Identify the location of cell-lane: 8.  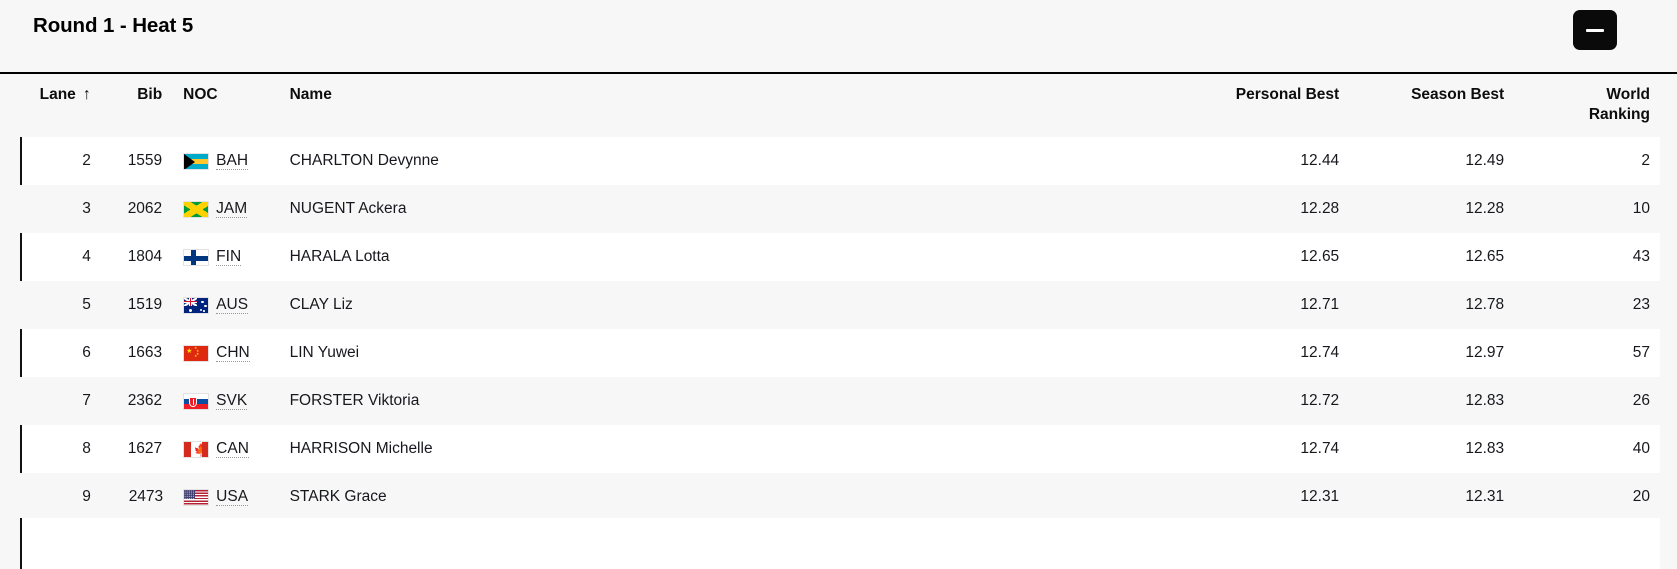
(60, 449).